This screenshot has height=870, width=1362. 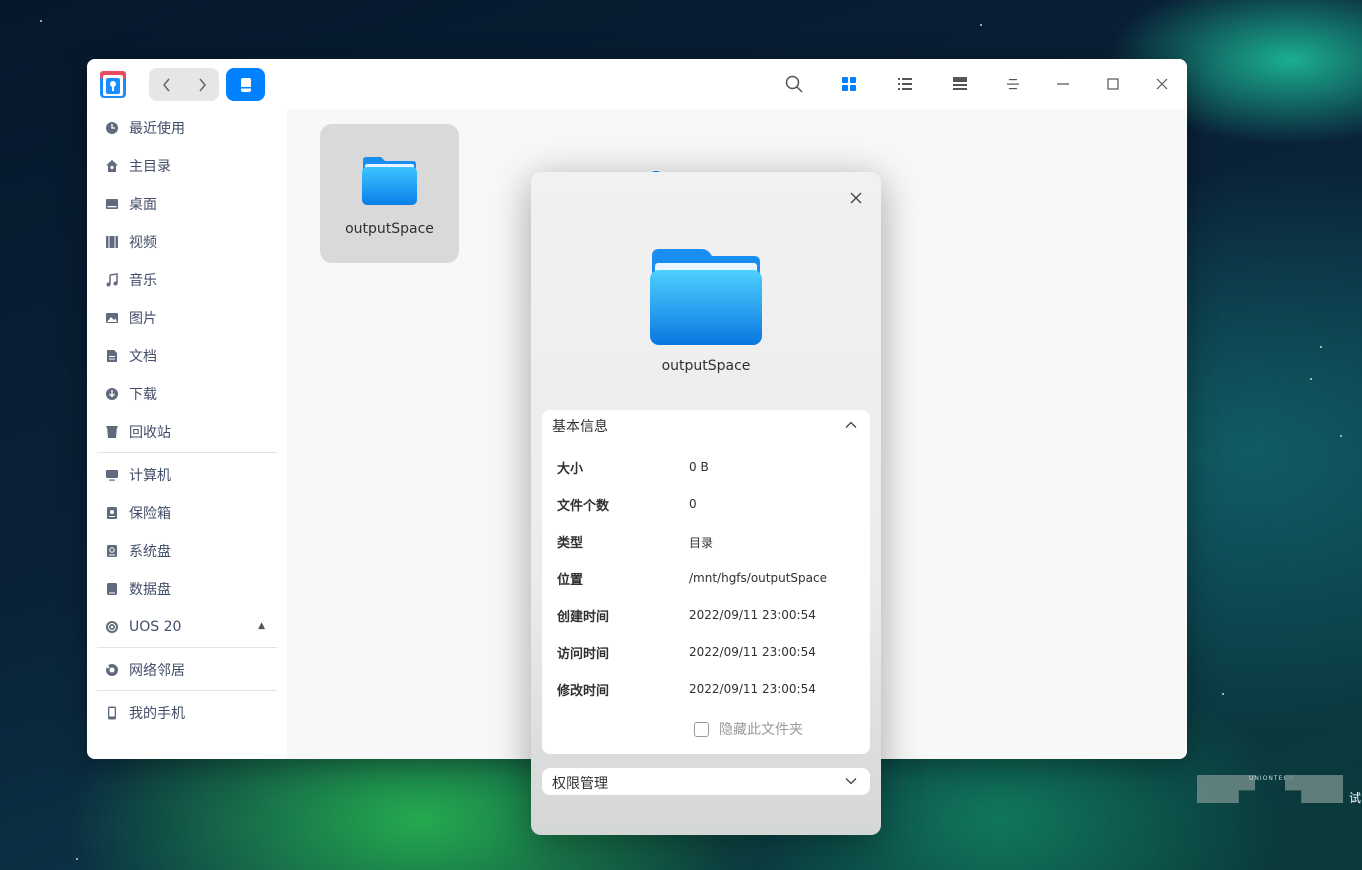 I want to click on sidebar-item-label: 最近使用, so click(x=157, y=129).